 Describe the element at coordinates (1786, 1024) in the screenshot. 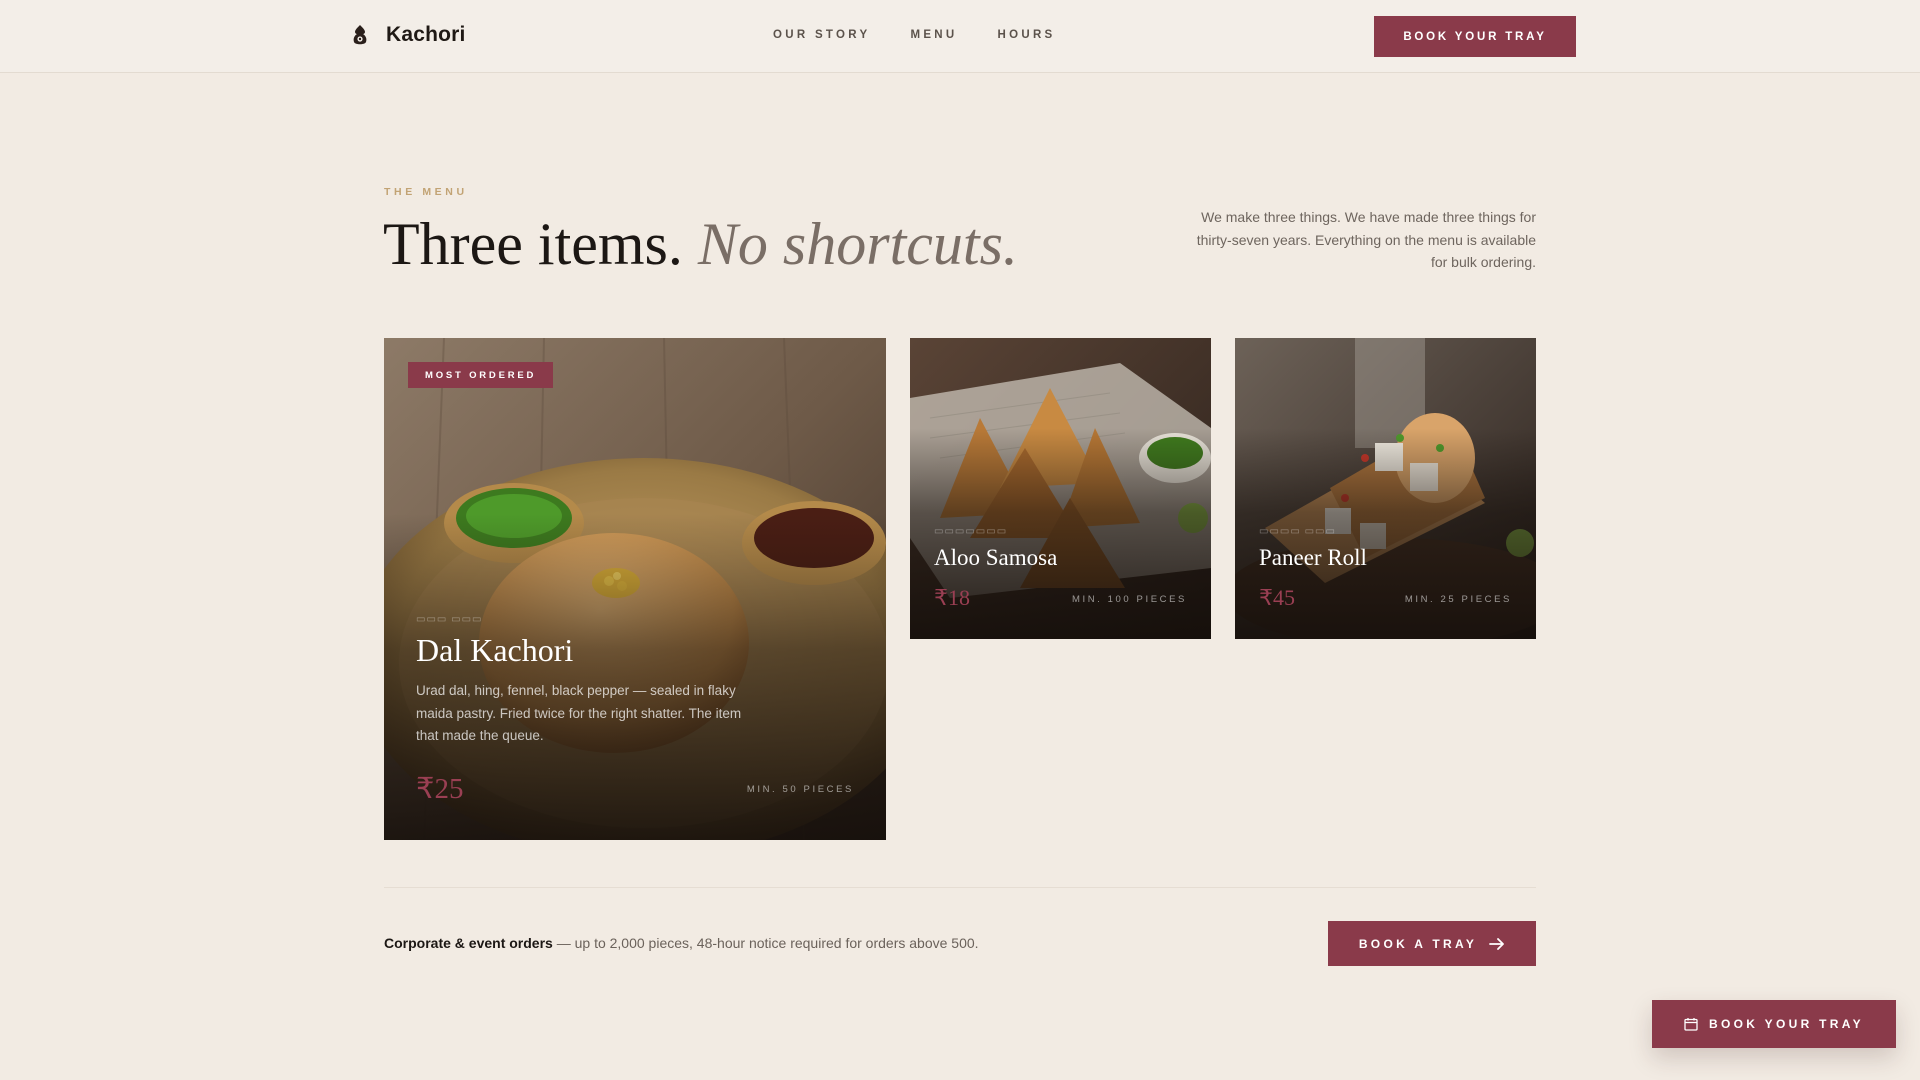

I see `floating-cta-label: BOOK YOUR TRAY` at that location.